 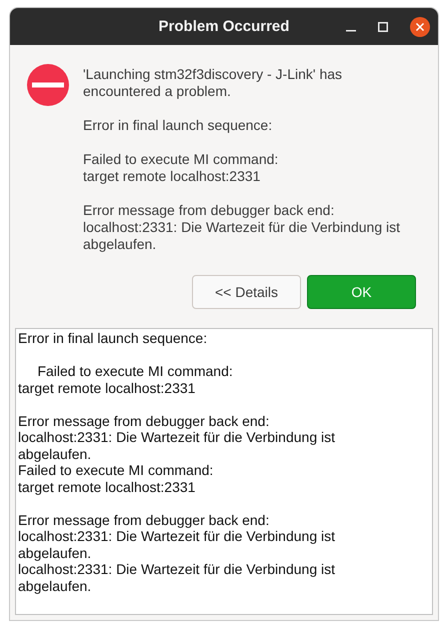 I want to click on window-title: Problem Occurred, so click(x=224, y=26).